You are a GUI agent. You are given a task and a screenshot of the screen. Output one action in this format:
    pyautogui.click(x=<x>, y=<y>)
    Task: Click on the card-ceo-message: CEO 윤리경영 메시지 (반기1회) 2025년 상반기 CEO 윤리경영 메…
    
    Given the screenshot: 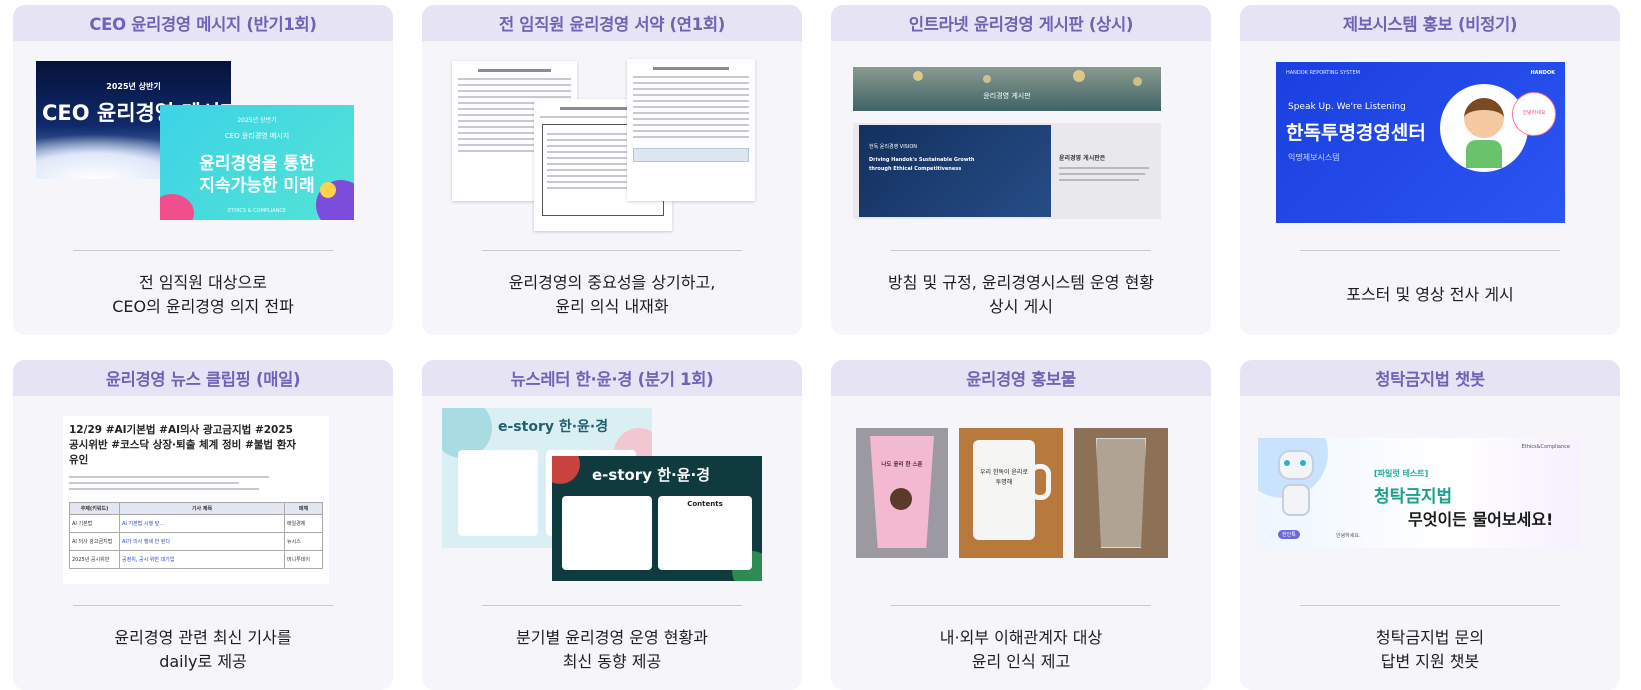 What is the action you would take?
    pyautogui.click(x=203, y=170)
    